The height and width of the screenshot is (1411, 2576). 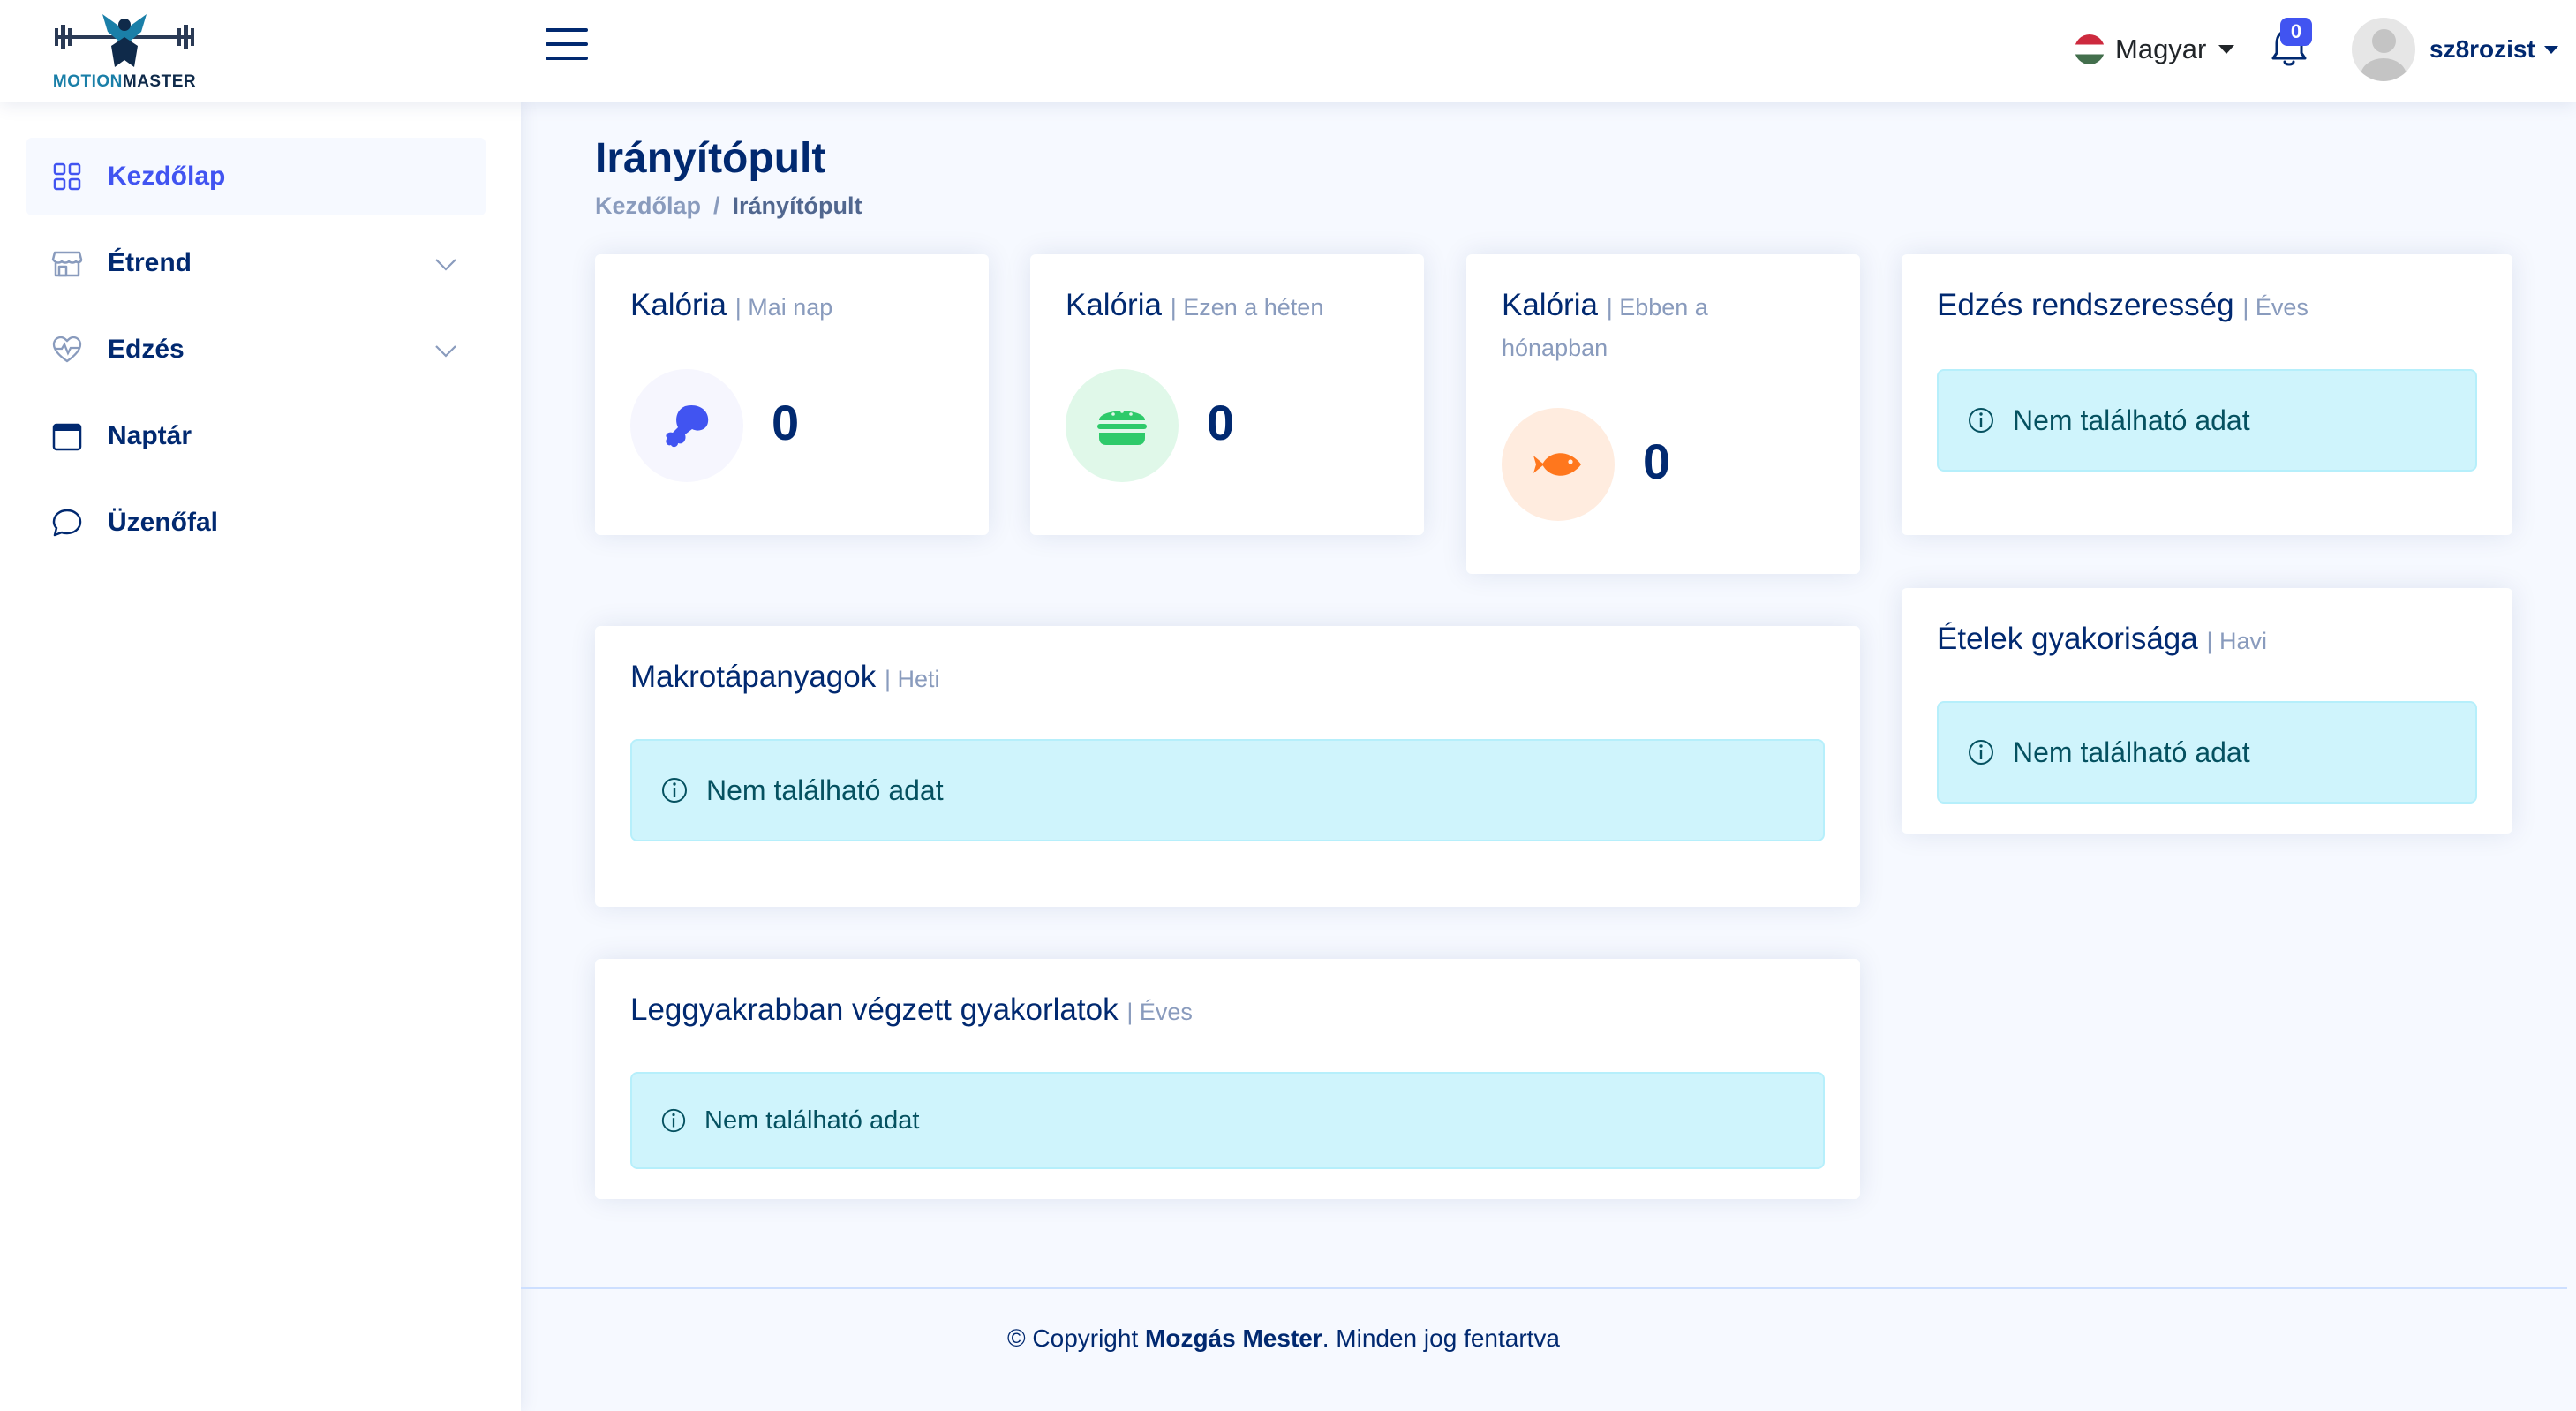 What do you see at coordinates (1221, 423) in the screenshot?
I see `calorie-week-value: 0` at bounding box center [1221, 423].